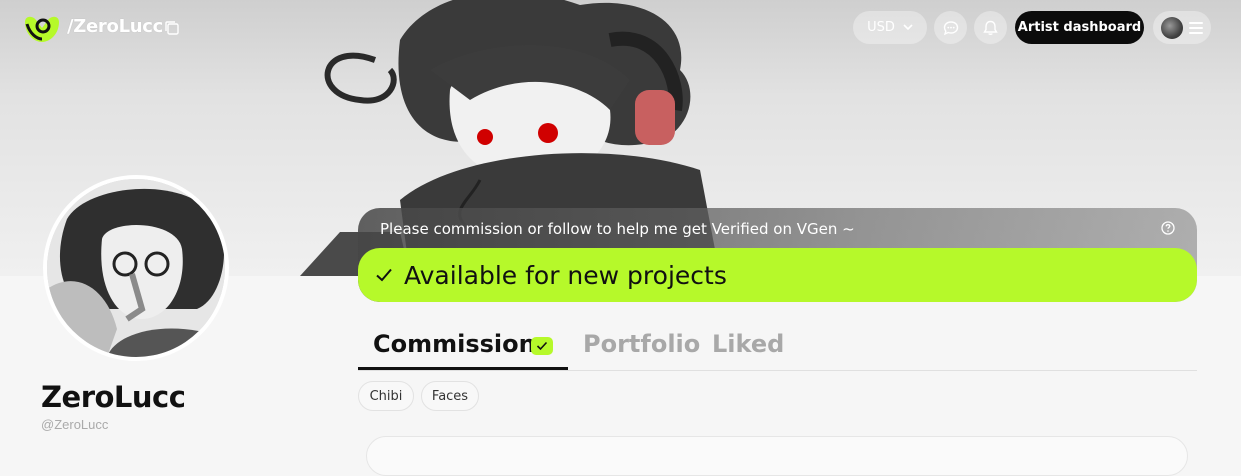 Image resolution: width=1241 pixels, height=476 pixels. What do you see at coordinates (881, 27) in the screenshot?
I see `currency-label: USD` at bounding box center [881, 27].